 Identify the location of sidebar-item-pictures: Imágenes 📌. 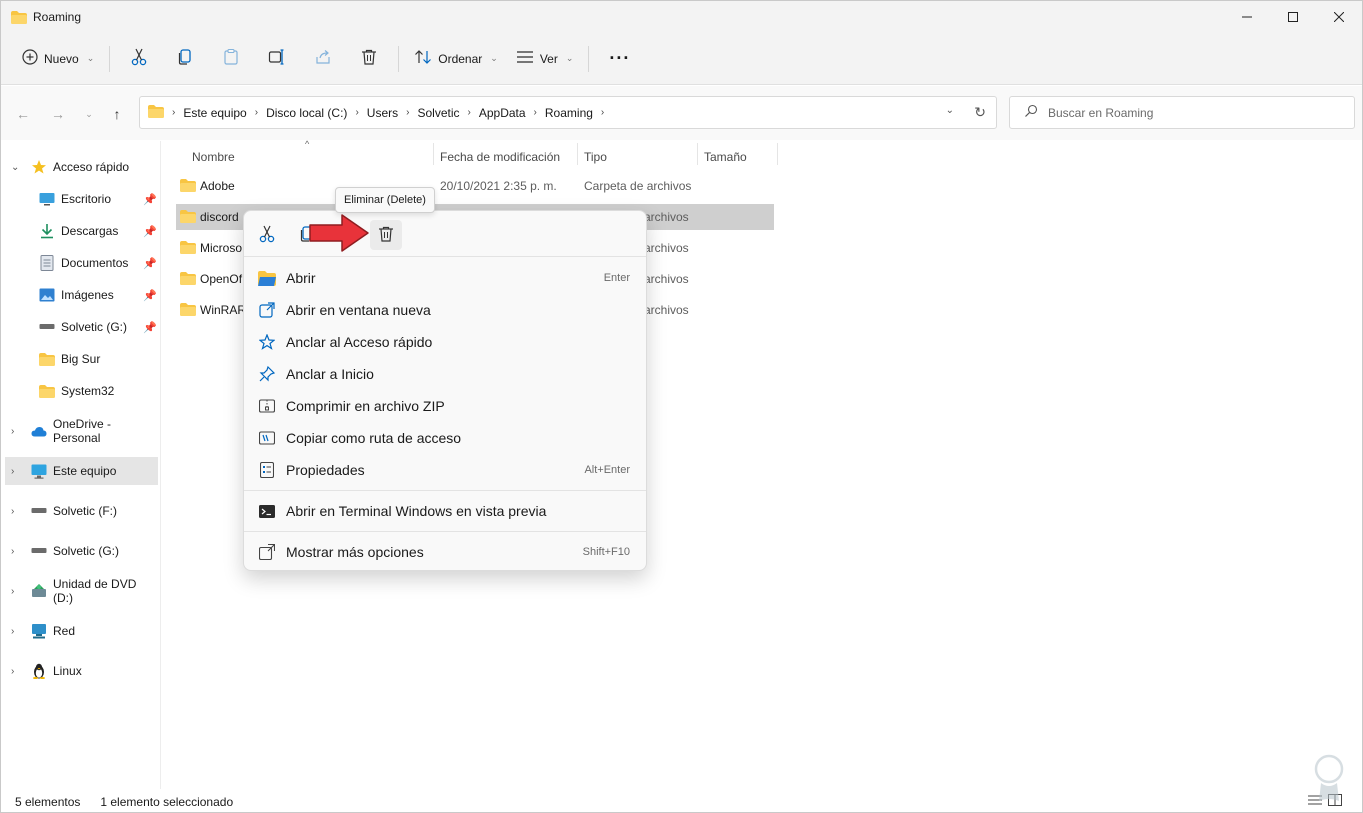
(80, 295).